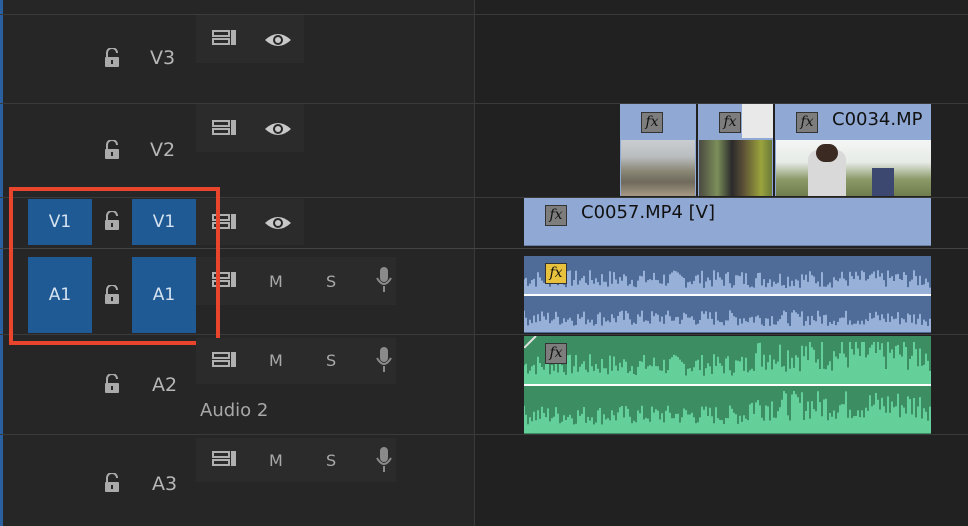  What do you see at coordinates (234, 410) in the screenshot?
I see `track-name-audio-2: Audio 2` at bounding box center [234, 410].